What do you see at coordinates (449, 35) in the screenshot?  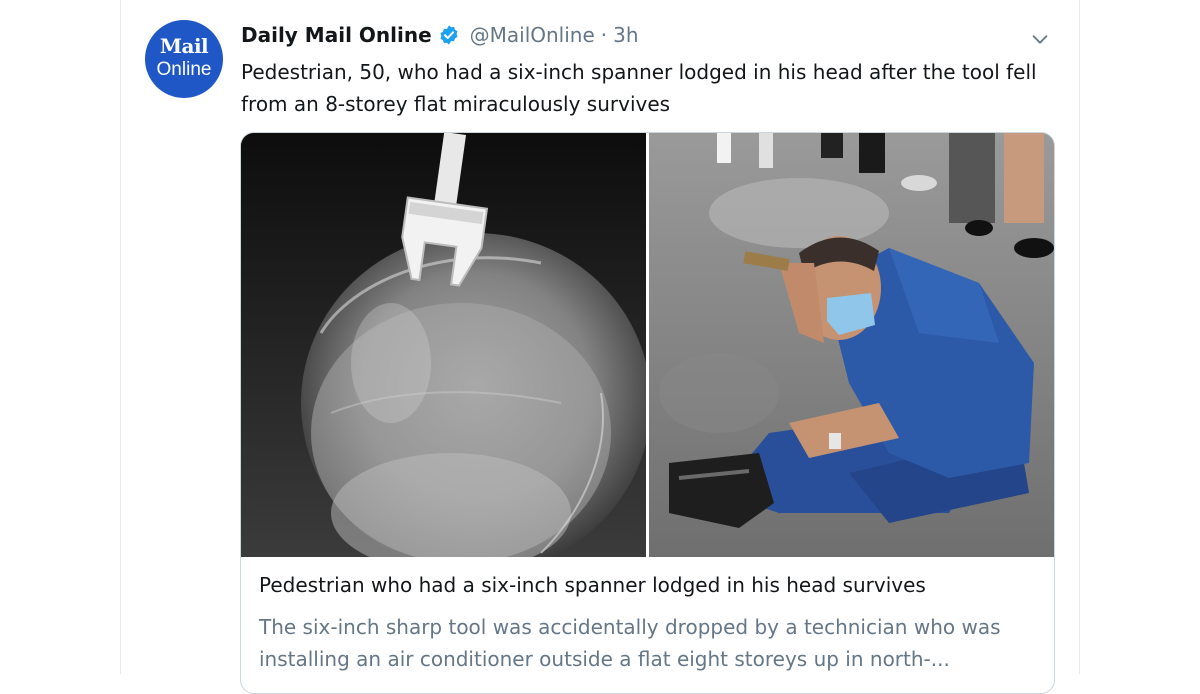 I see `verified-badge-icon` at bounding box center [449, 35].